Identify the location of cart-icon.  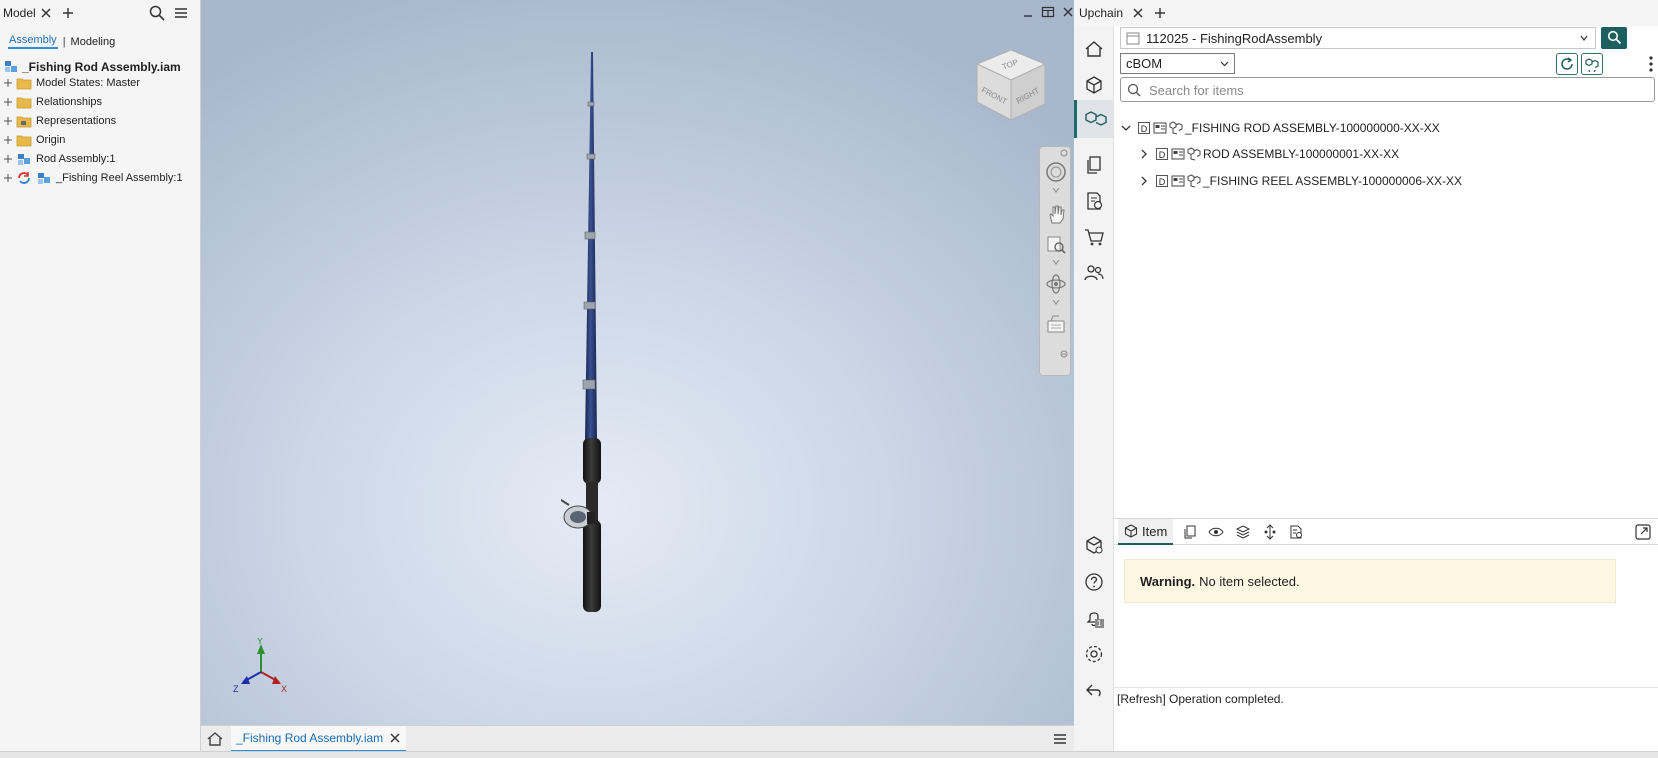
(1094, 237).